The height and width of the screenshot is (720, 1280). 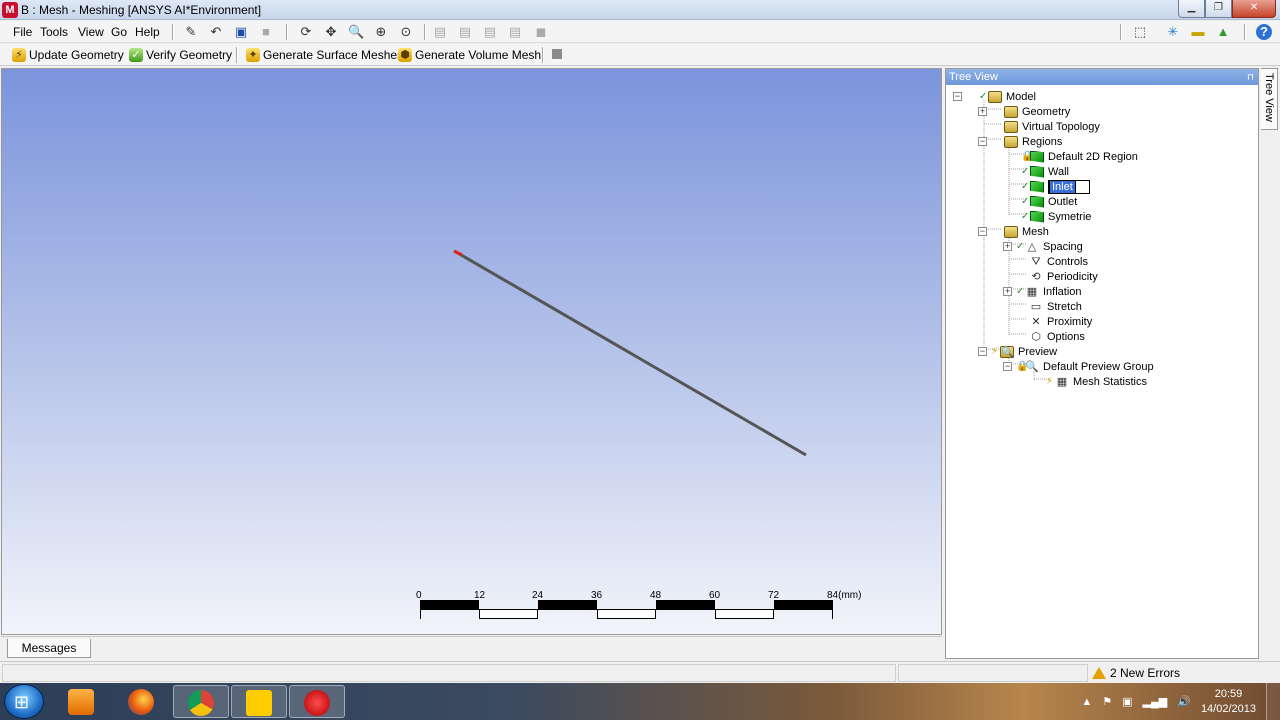 I want to click on taskbar-meshing, so click(x=317, y=701).